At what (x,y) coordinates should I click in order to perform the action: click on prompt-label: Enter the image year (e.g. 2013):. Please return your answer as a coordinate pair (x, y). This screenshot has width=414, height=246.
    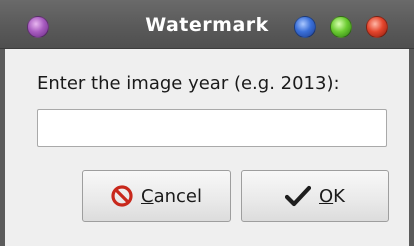
    Looking at the image, I should click on (188, 83).